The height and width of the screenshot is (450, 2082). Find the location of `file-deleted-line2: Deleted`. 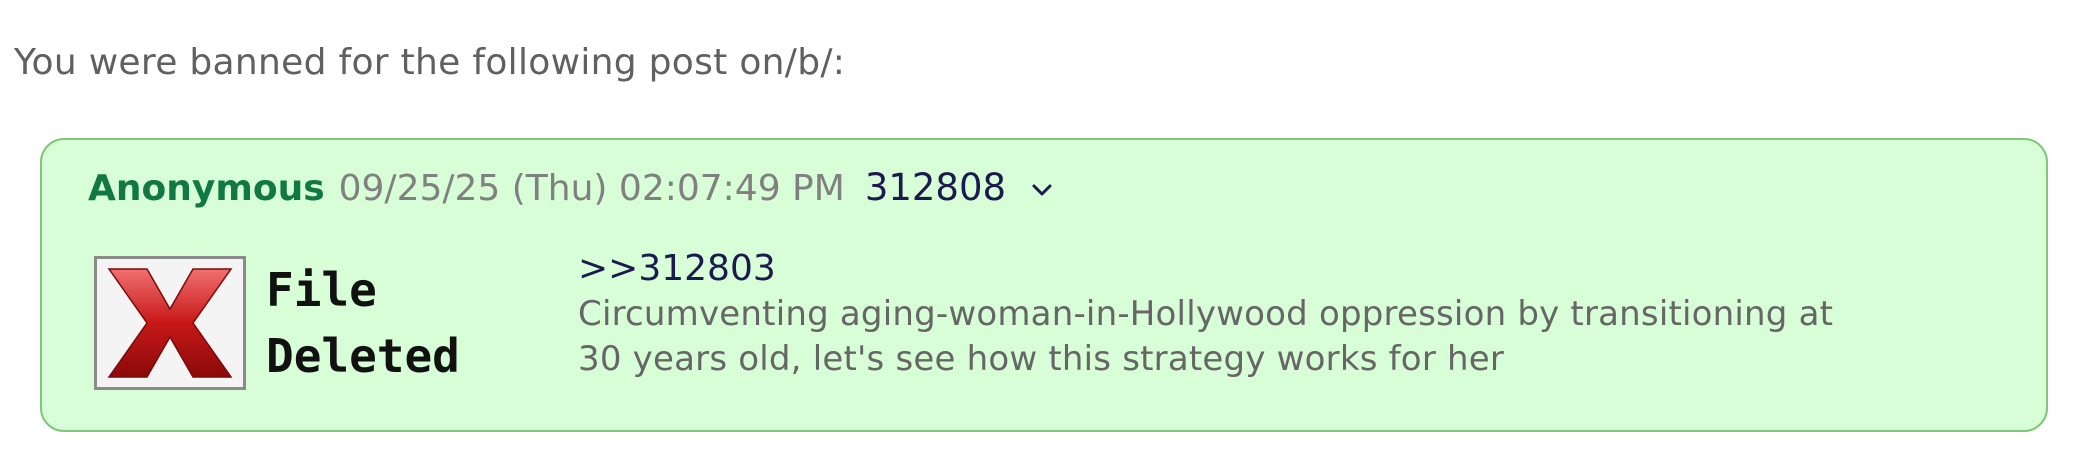

file-deleted-line2: Deleted is located at coordinates (363, 356).